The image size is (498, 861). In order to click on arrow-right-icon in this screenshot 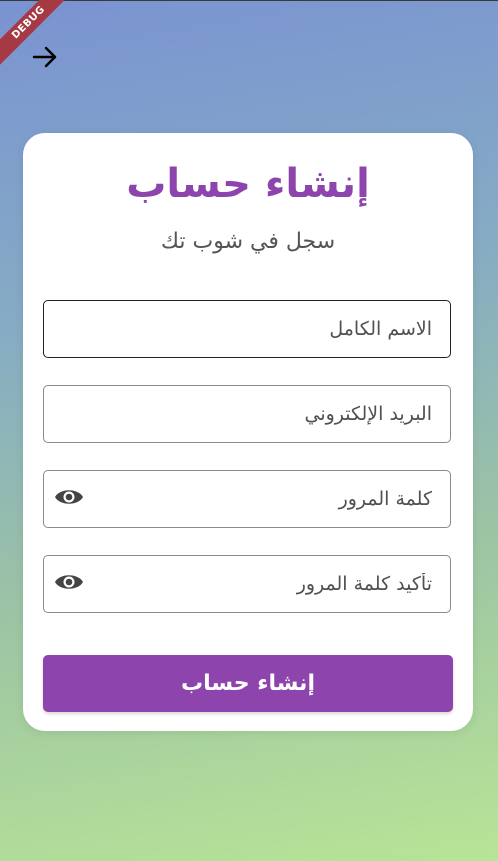, I will do `click(45, 59)`.